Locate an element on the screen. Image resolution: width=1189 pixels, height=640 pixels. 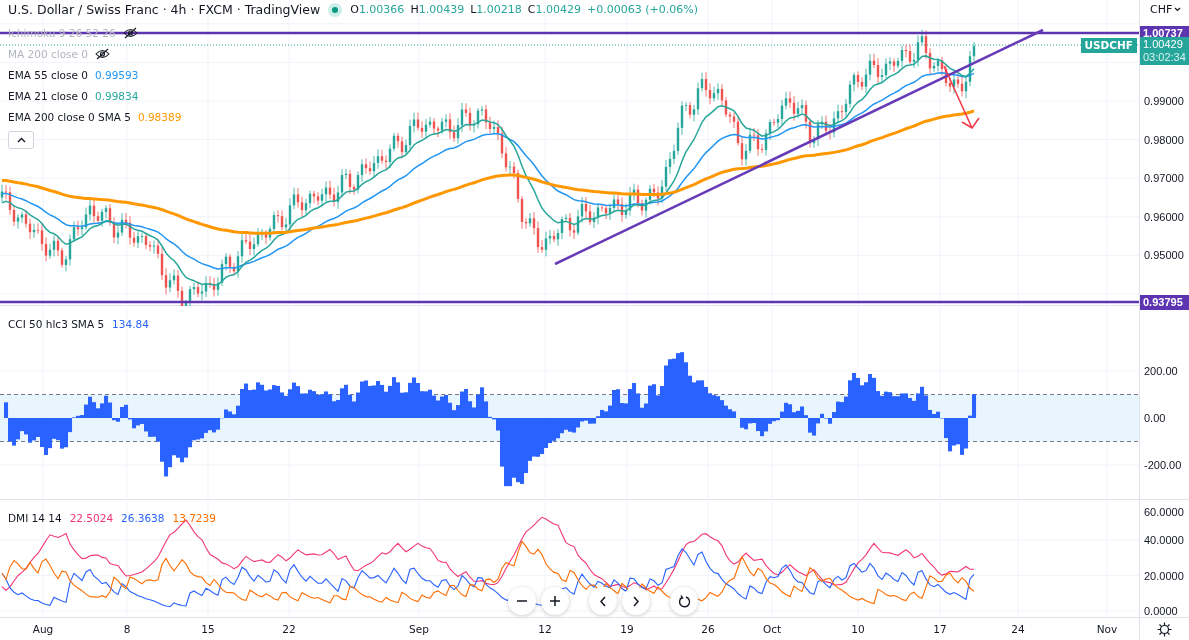
price-level-label: 0.93795 is located at coordinates (1164, 302).